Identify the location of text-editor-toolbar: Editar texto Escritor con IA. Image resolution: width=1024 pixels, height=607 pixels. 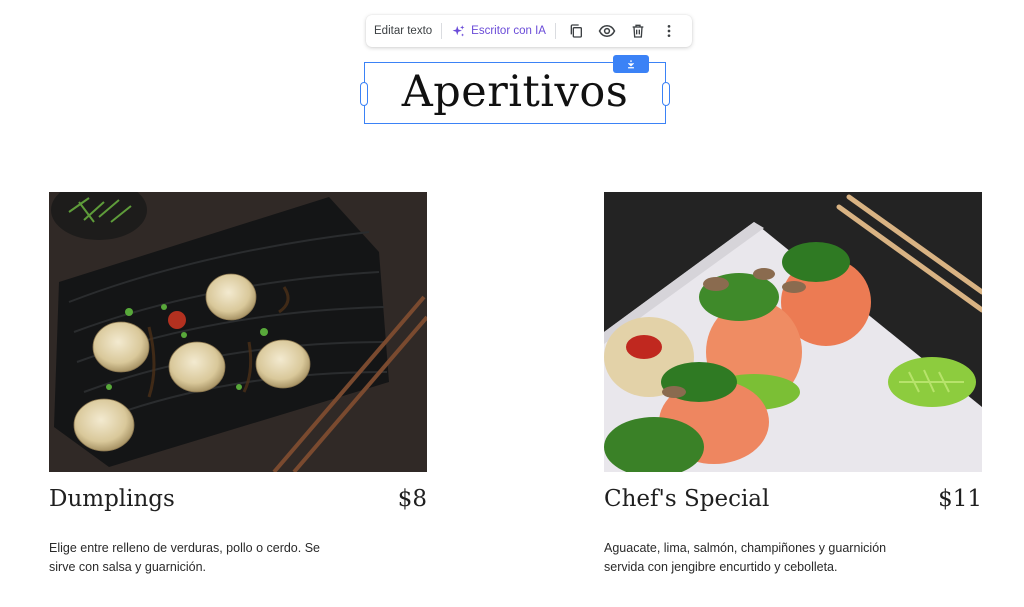
(529, 31).